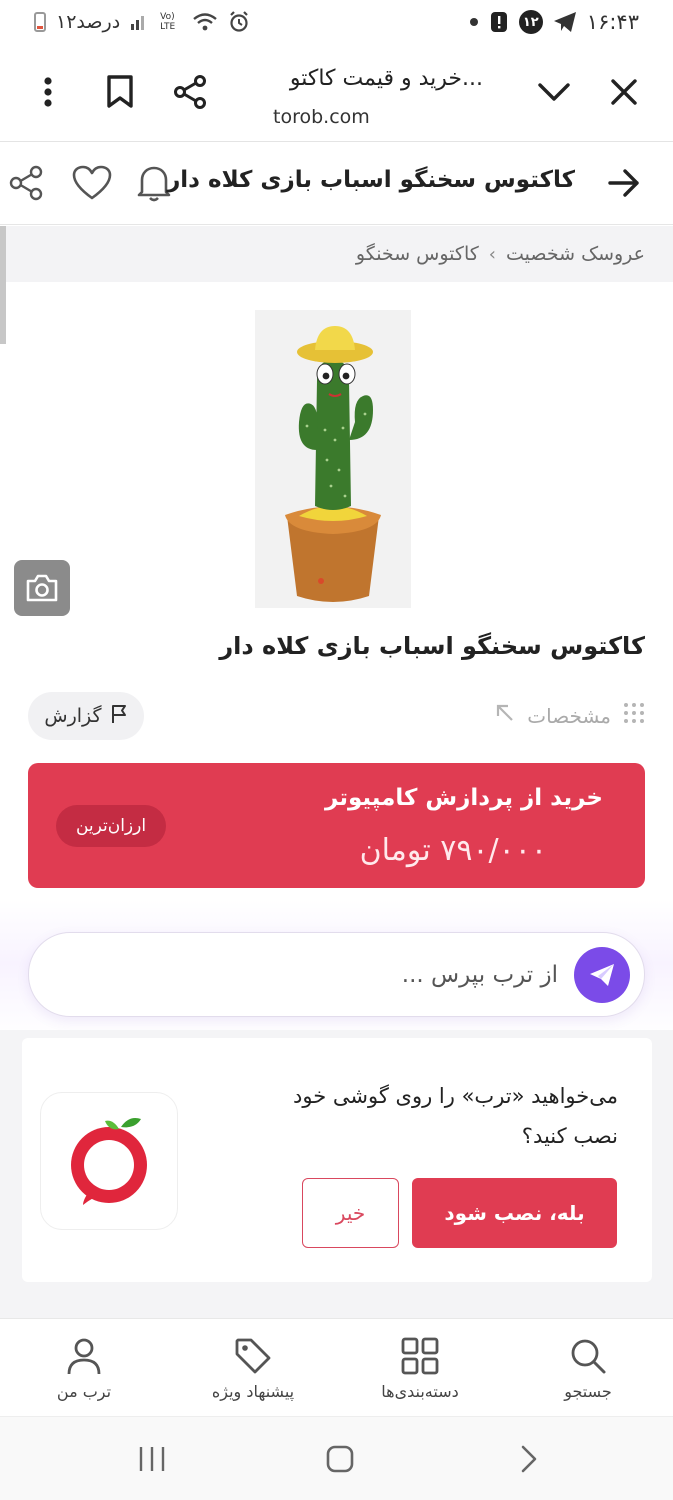 This screenshot has width=673, height=1500. I want to click on report-button: گزارش, so click(86, 716).